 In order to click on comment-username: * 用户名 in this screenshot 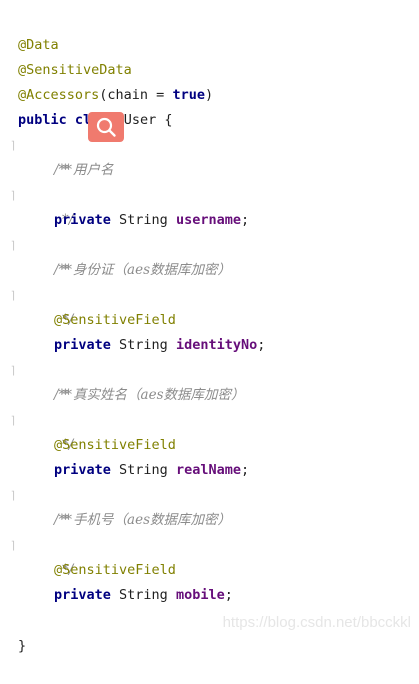, I will do `click(88, 170)`.